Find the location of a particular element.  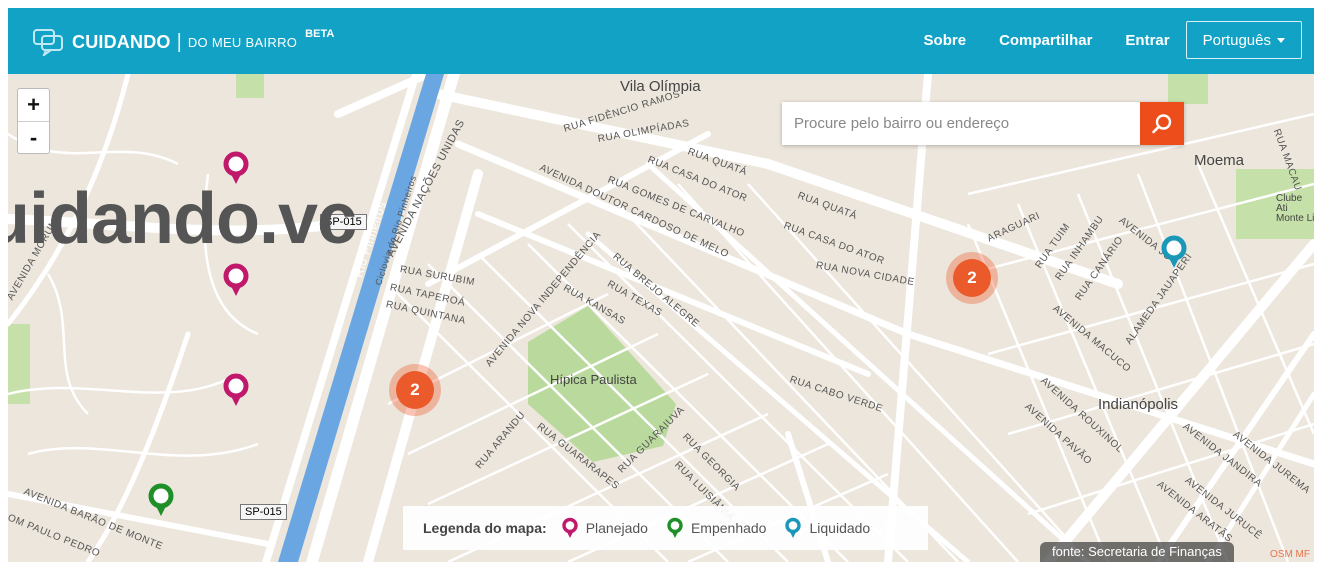

search-button is located at coordinates (1162, 123).